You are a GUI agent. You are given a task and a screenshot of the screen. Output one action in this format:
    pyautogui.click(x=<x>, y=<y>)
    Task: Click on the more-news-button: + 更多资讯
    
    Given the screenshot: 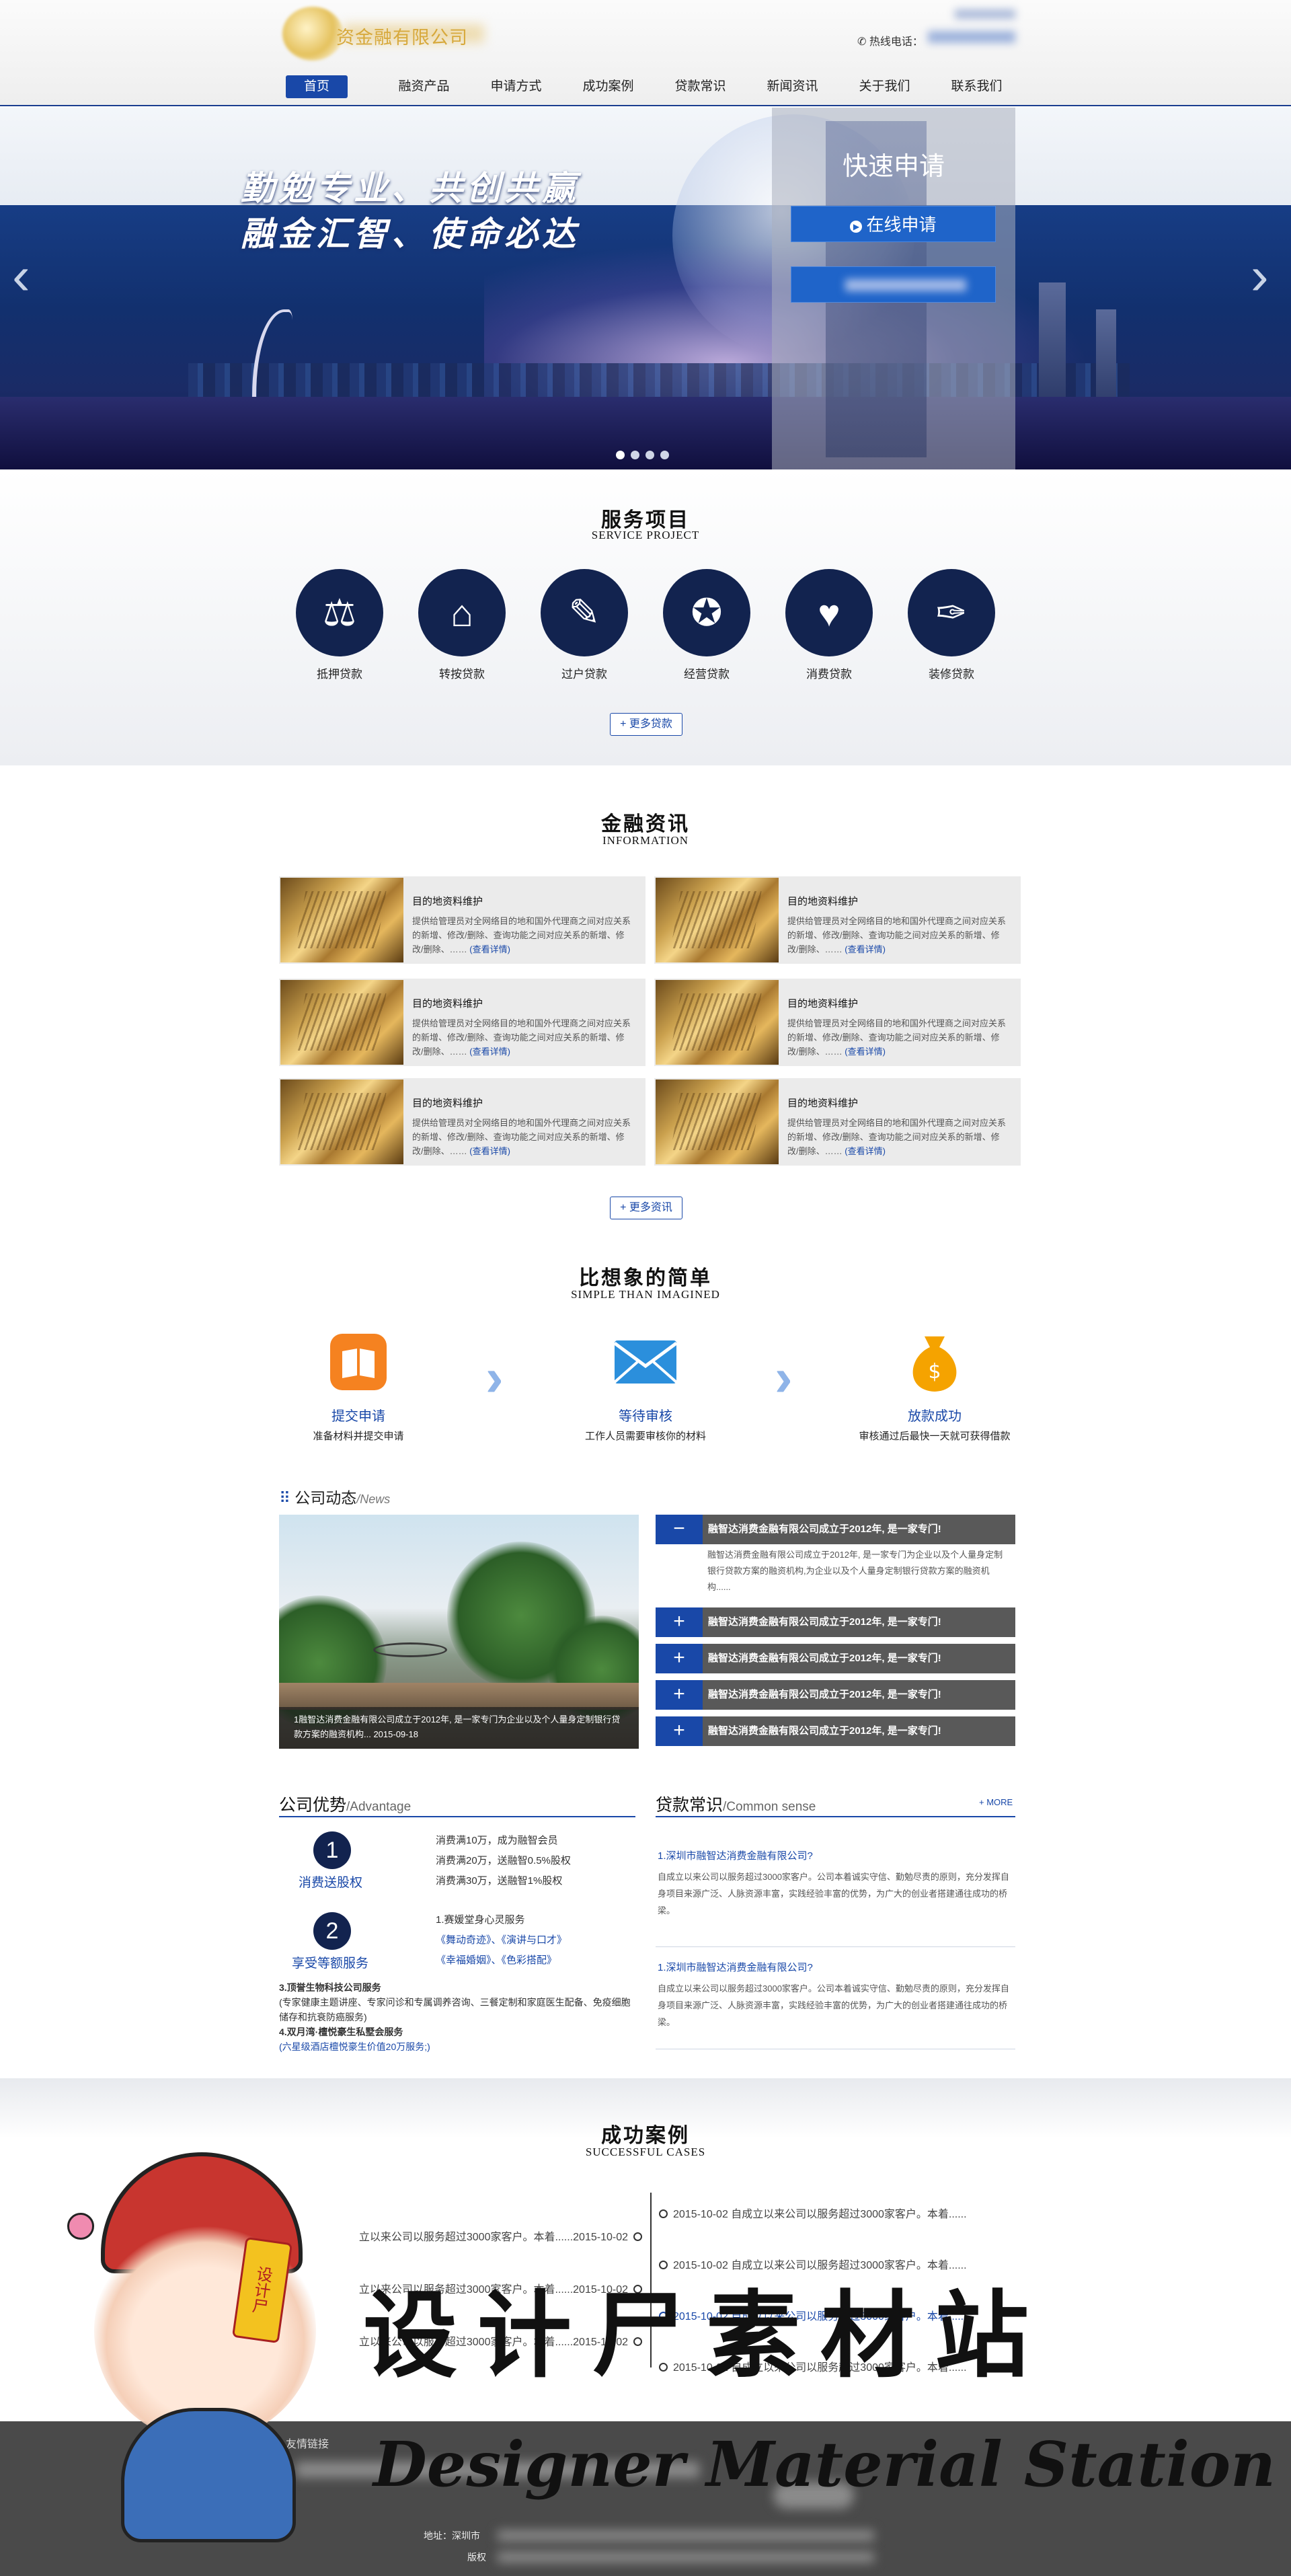 What is the action you would take?
    pyautogui.click(x=646, y=1208)
    